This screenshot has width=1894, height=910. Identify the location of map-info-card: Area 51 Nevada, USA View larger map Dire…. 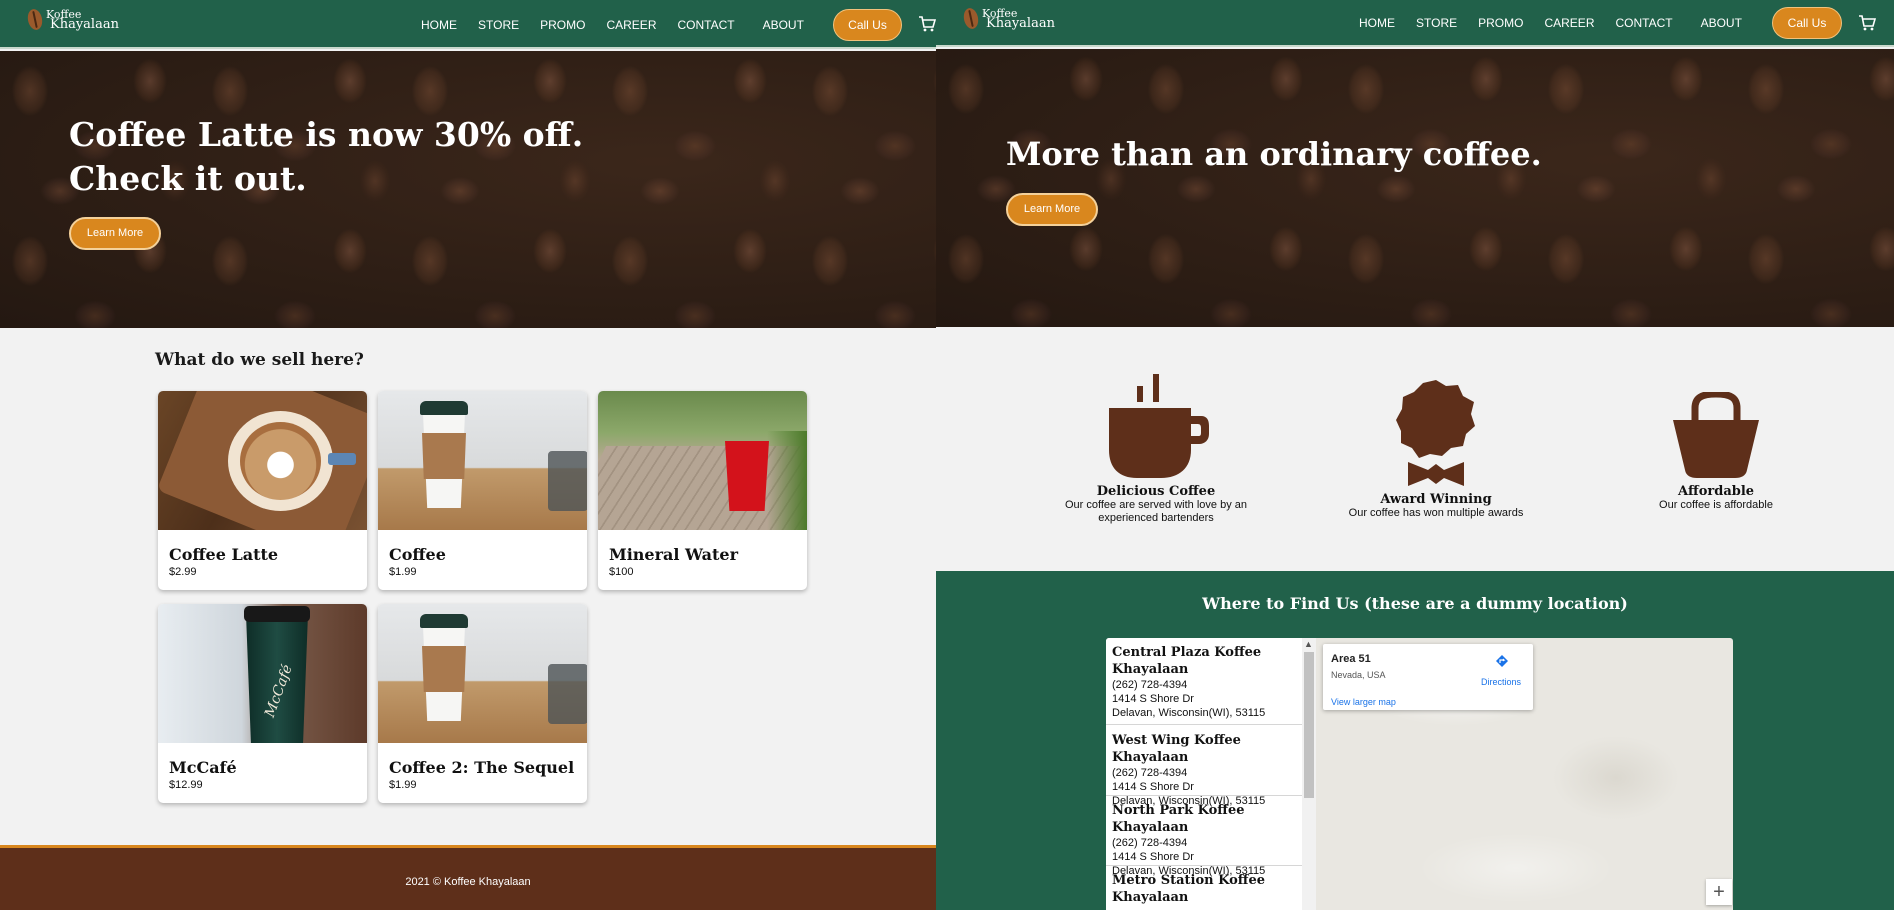
(1428, 677).